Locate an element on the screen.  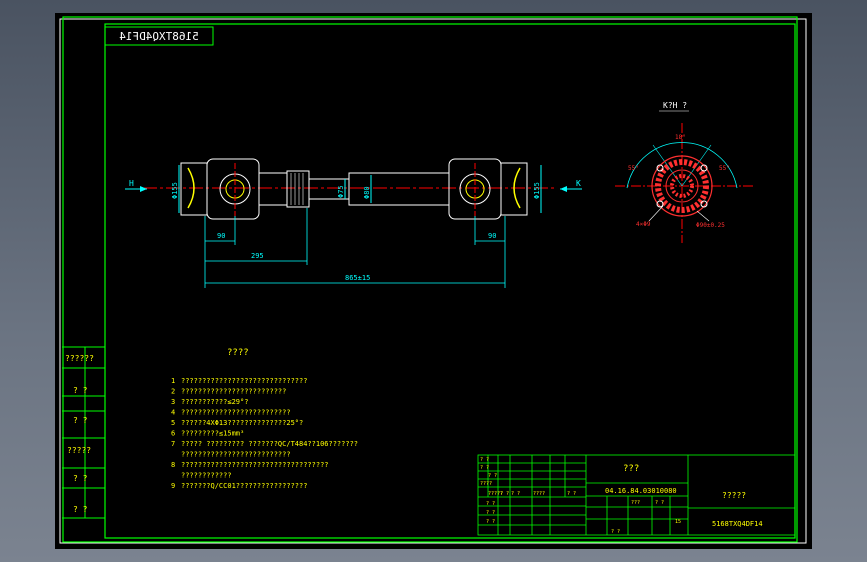
side-cell-3: ? ? is located at coordinates (80, 420).